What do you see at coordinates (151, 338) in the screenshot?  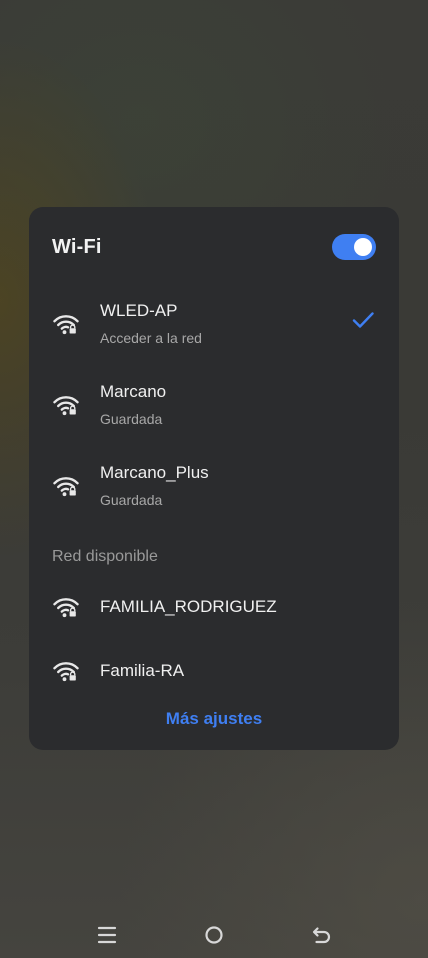 I see `network-status: Acceder a la red` at bounding box center [151, 338].